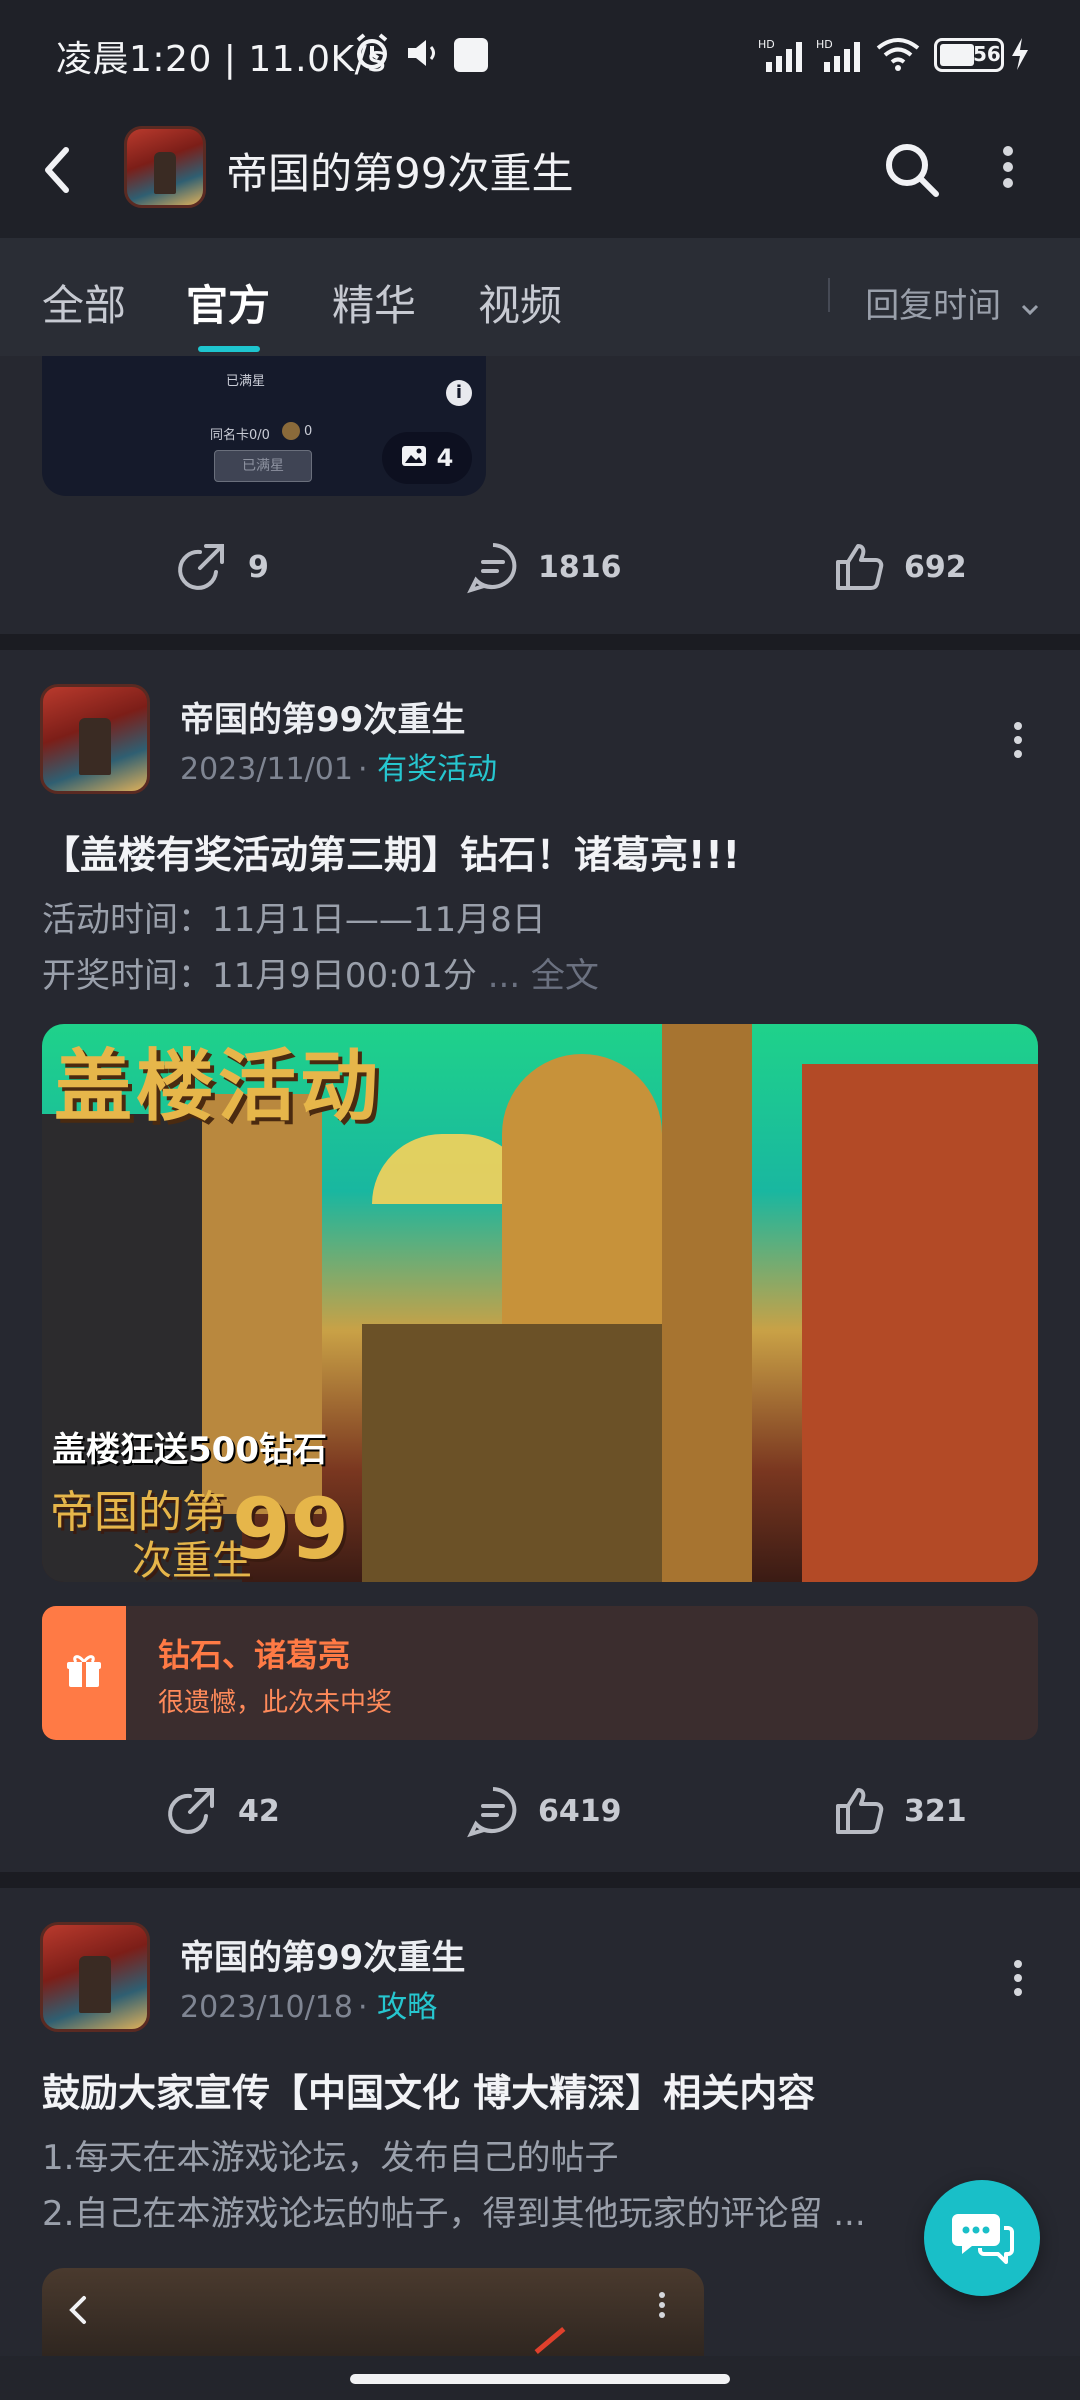  What do you see at coordinates (662, 2305) in the screenshot?
I see `image-more-icon` at bounding box center [662, 2305].